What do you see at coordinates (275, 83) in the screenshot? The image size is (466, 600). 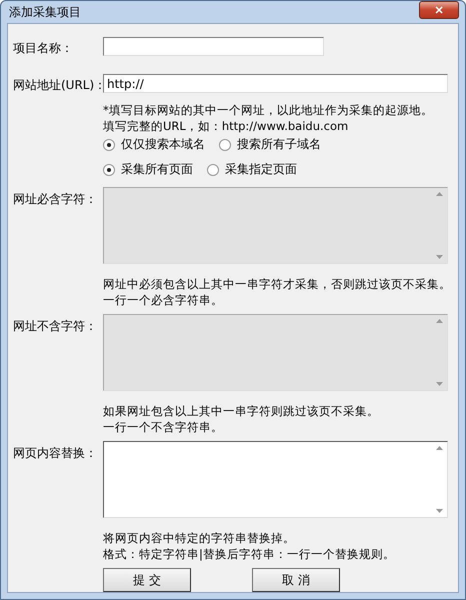 I see `input-field: http://` at bounding box center [275, 83].